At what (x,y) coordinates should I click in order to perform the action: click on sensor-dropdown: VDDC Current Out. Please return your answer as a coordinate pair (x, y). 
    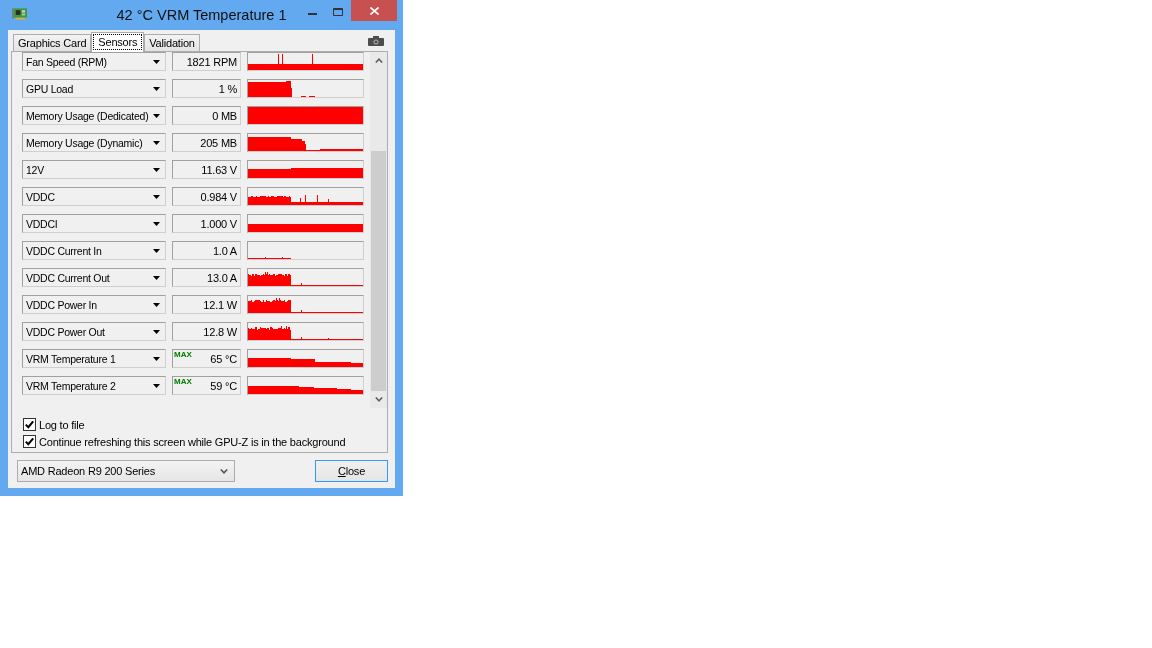
    Looking at the image, I should click on (94, 277).